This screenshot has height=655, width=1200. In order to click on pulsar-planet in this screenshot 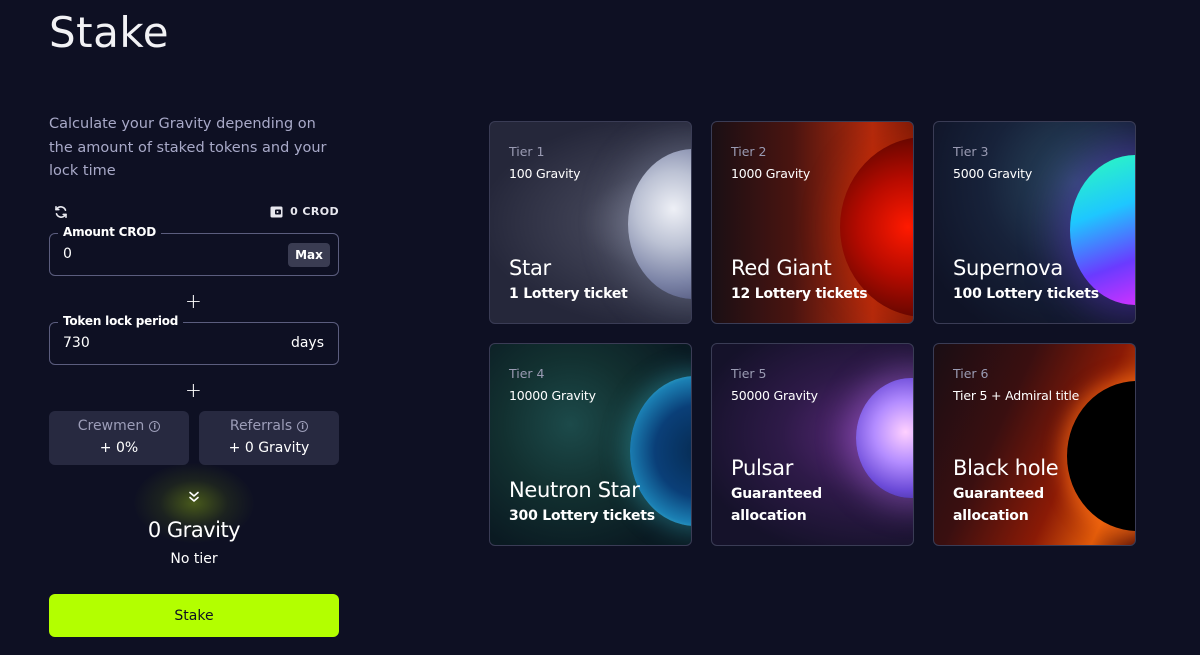, I will do `click(884, 438)`.